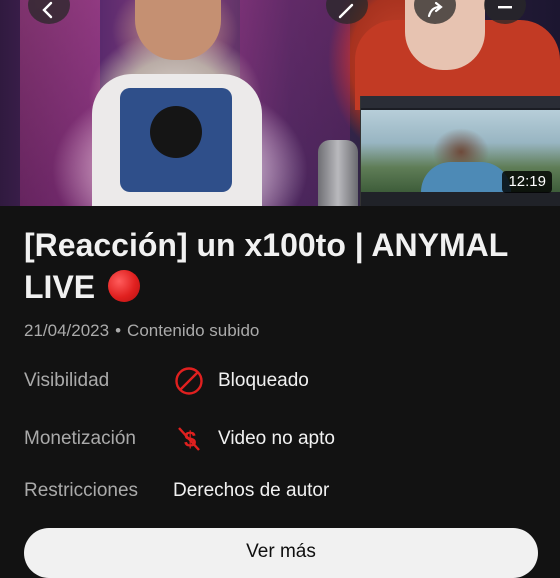 This screenshot has height=578, width=560. I want to click on thumbnail-light, so click(60, 103).